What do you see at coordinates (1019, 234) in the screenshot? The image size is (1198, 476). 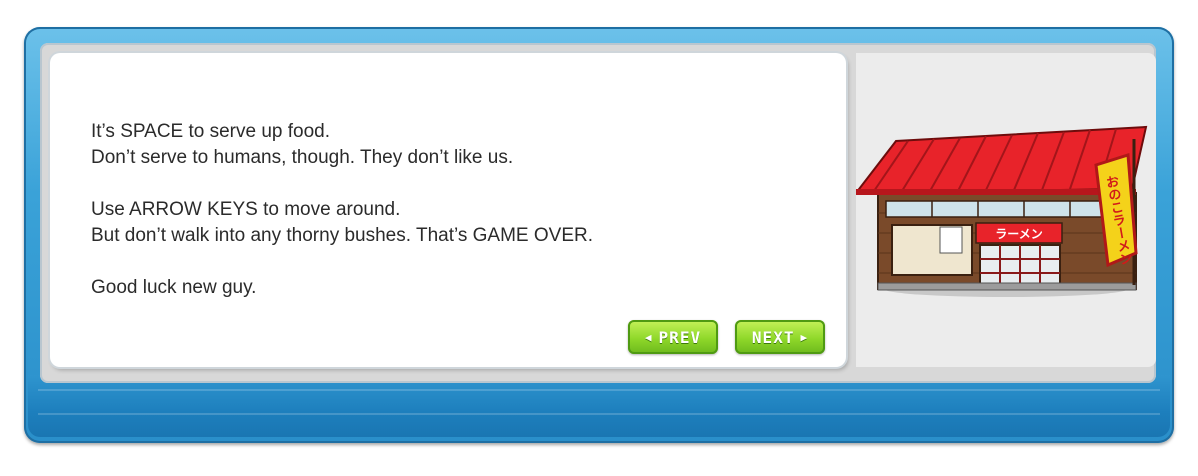 I see `shop-sign-text: ラーメン` at bounding box center [1019, 234].